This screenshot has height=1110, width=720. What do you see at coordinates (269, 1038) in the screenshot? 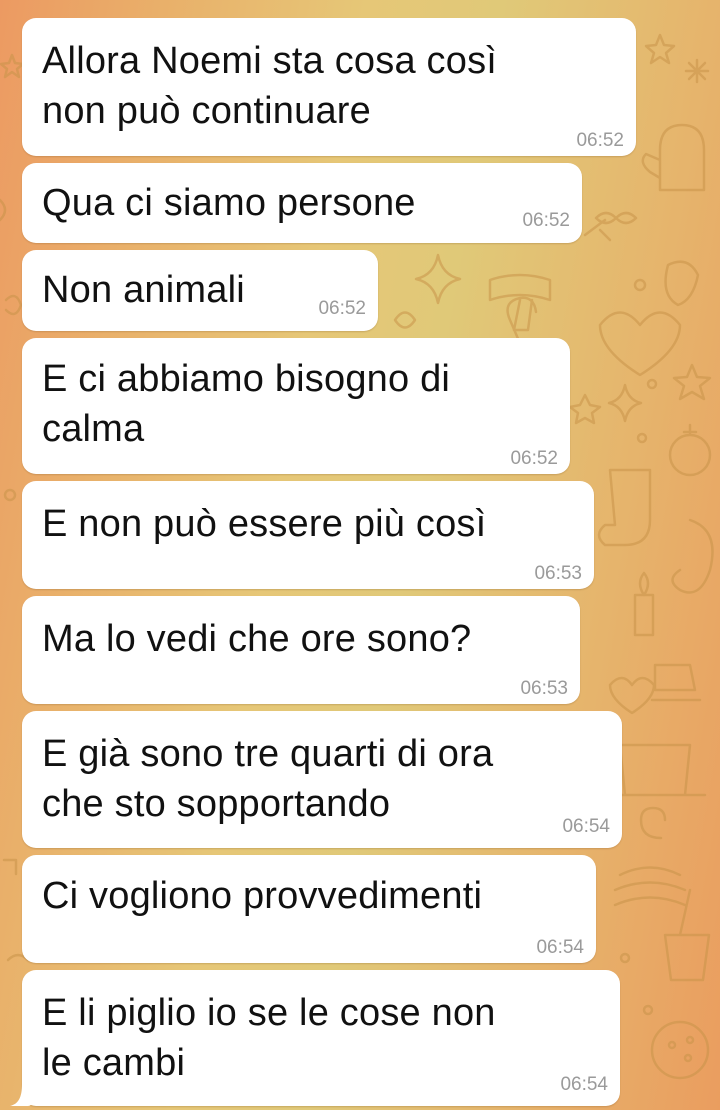
I see `message-text: E li piglio io se le cose non le cambi` at bounding box center [269, 1038].